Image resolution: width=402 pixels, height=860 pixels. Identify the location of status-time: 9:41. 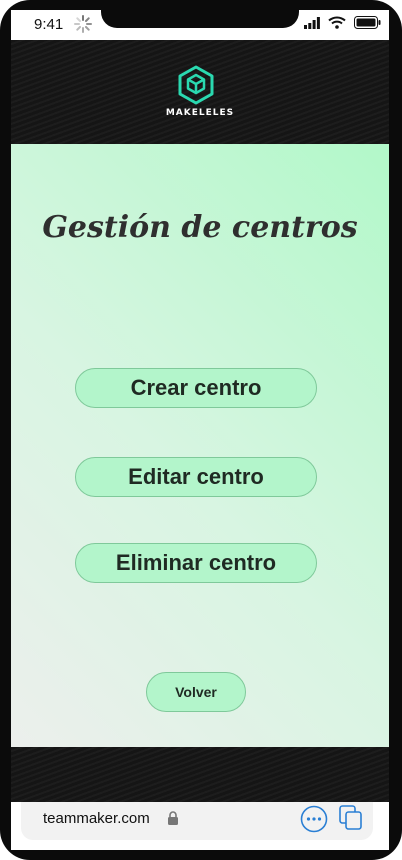
(49, 24).